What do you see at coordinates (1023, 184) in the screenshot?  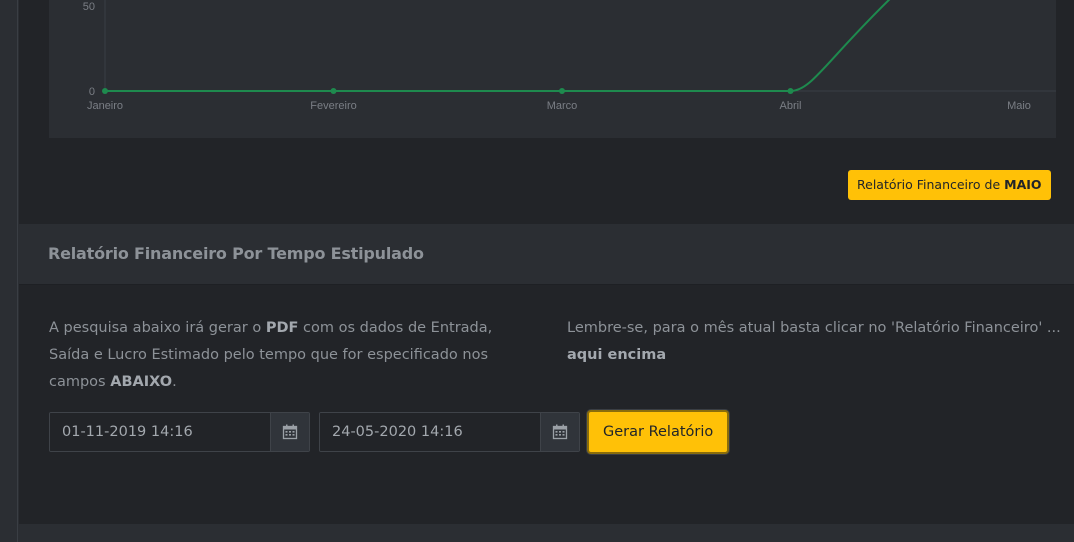 I see `monthly-report-month: MAIO` at bounding box center [1023, 184].